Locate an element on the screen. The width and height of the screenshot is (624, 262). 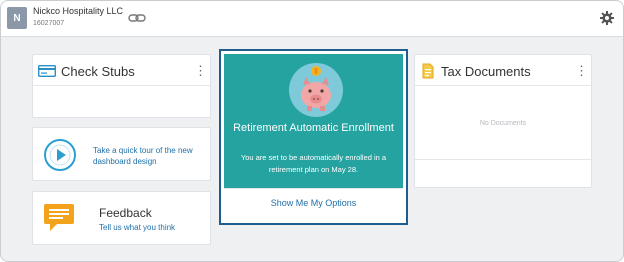
check-stubs-title: Check Stubs is located at coordinates (98, 71).